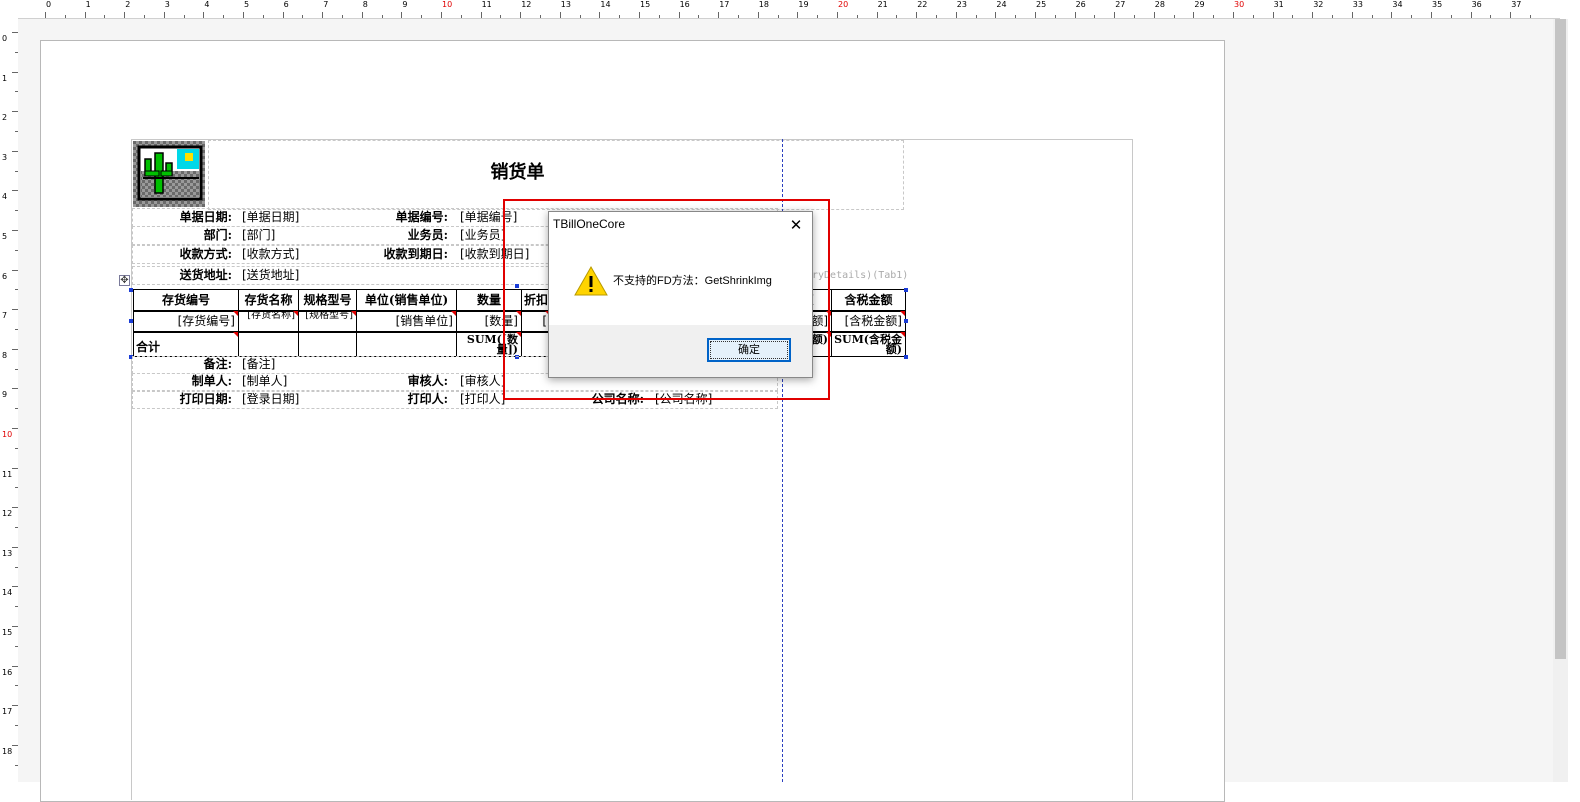 This screenshot has width=1580, height=802. I want to click on field-value: [备注], so click(258, 364).